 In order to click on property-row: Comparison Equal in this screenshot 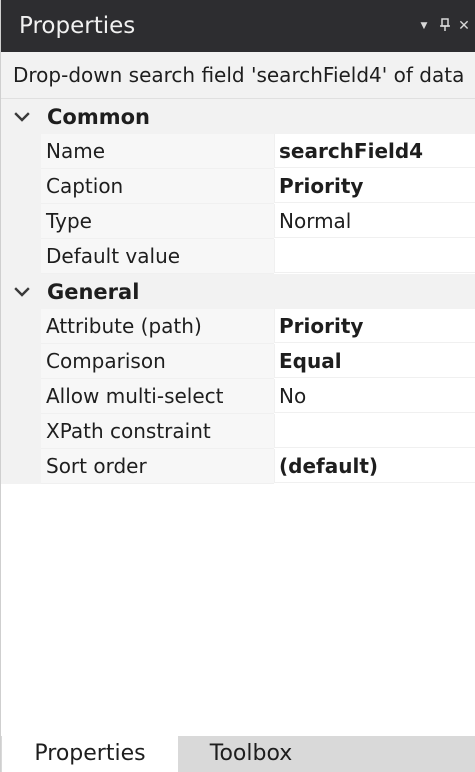, I will do `click(238, 361)`.